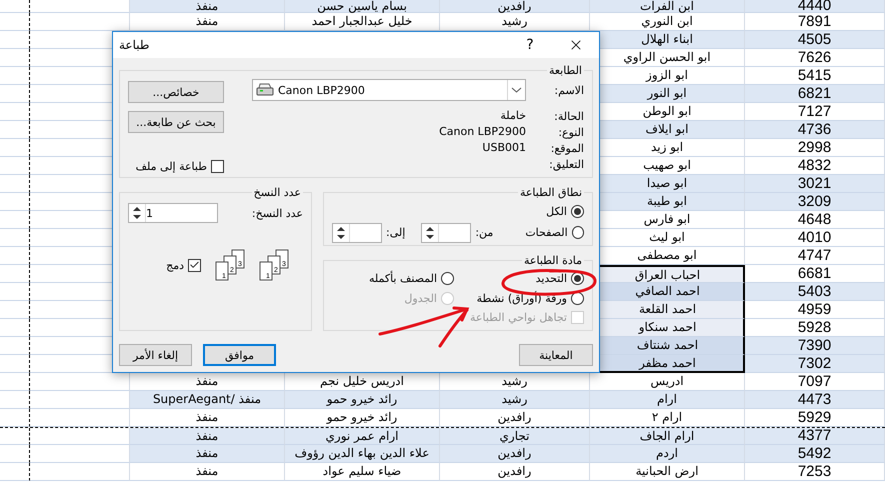  What do you see at coordinates (815, 112) in the screenshot?
I see `table-cell: 7127` at bounding box center [815, 112].